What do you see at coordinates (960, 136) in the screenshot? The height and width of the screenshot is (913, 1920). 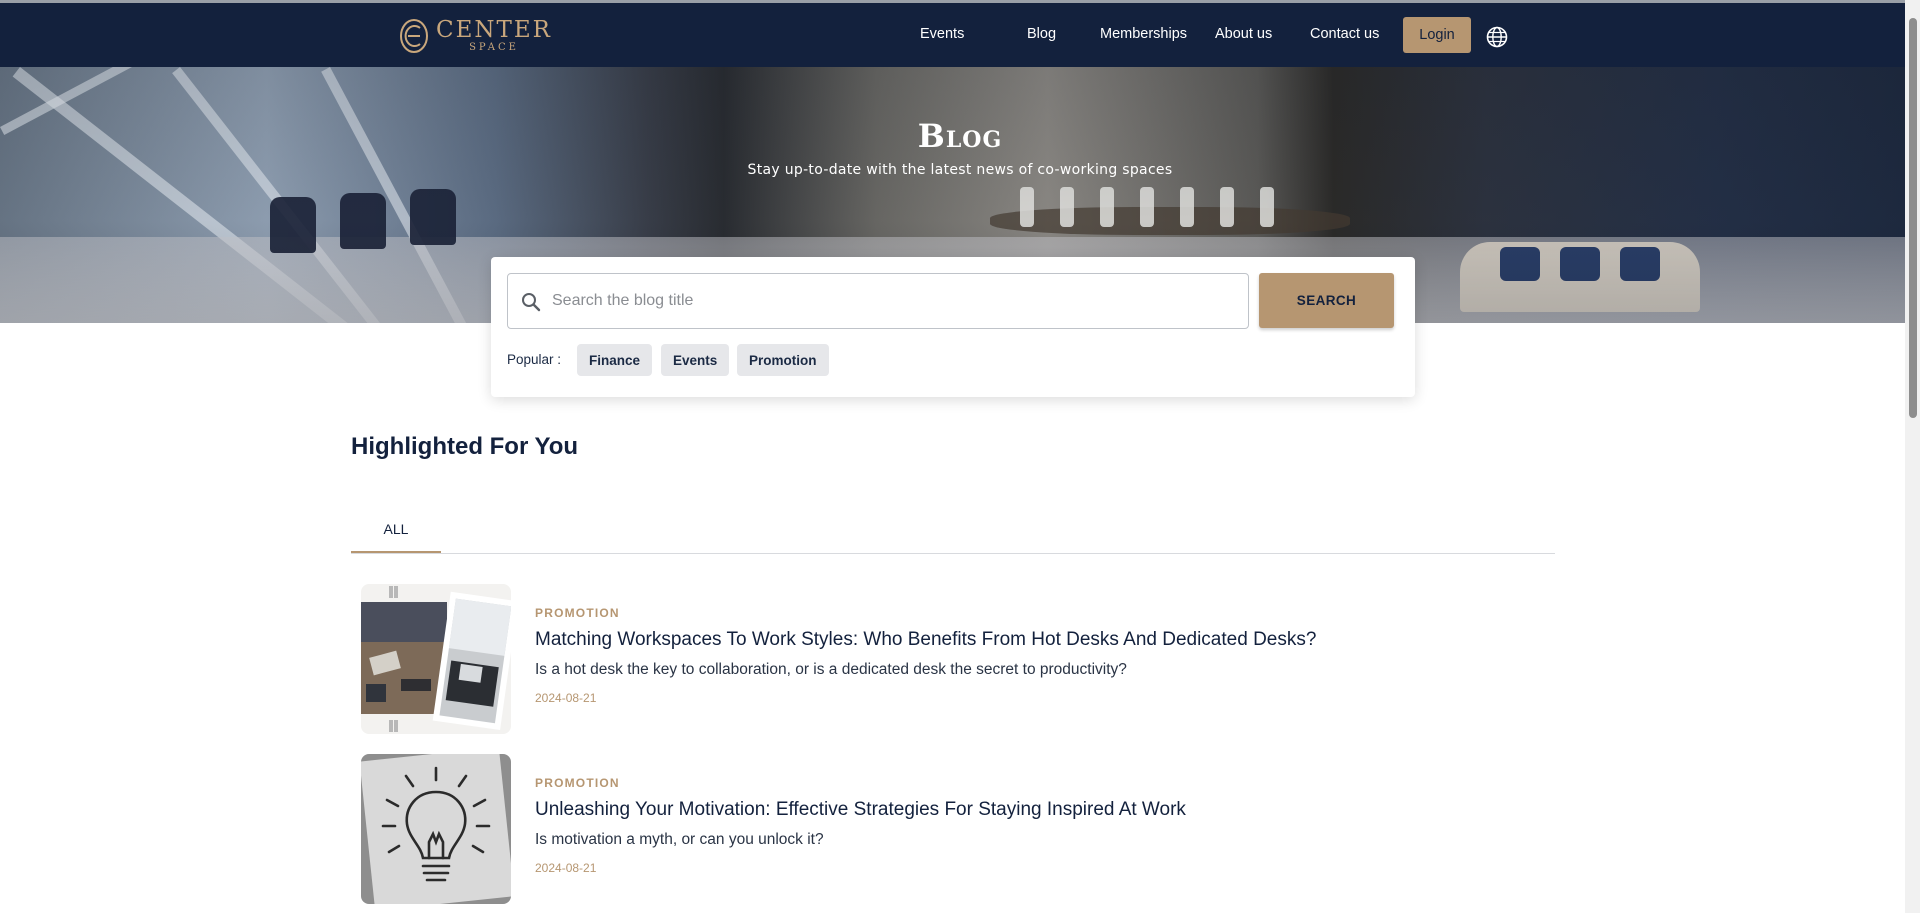 I see `page-title: Blog` at bounding box center [960, 136].